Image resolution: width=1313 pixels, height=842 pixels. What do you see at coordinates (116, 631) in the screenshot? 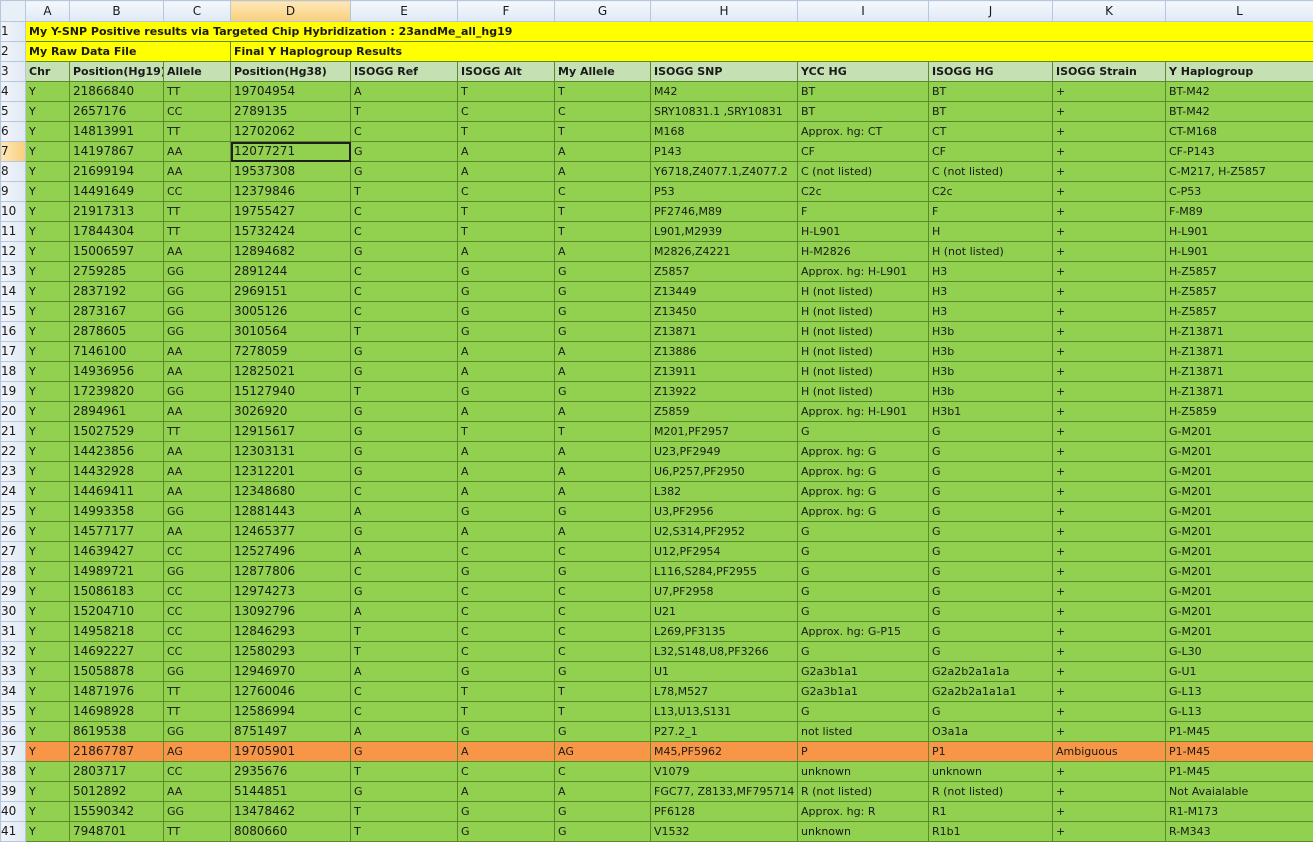
I see `data-cell: 14958218` at bounding box center [116, 631].